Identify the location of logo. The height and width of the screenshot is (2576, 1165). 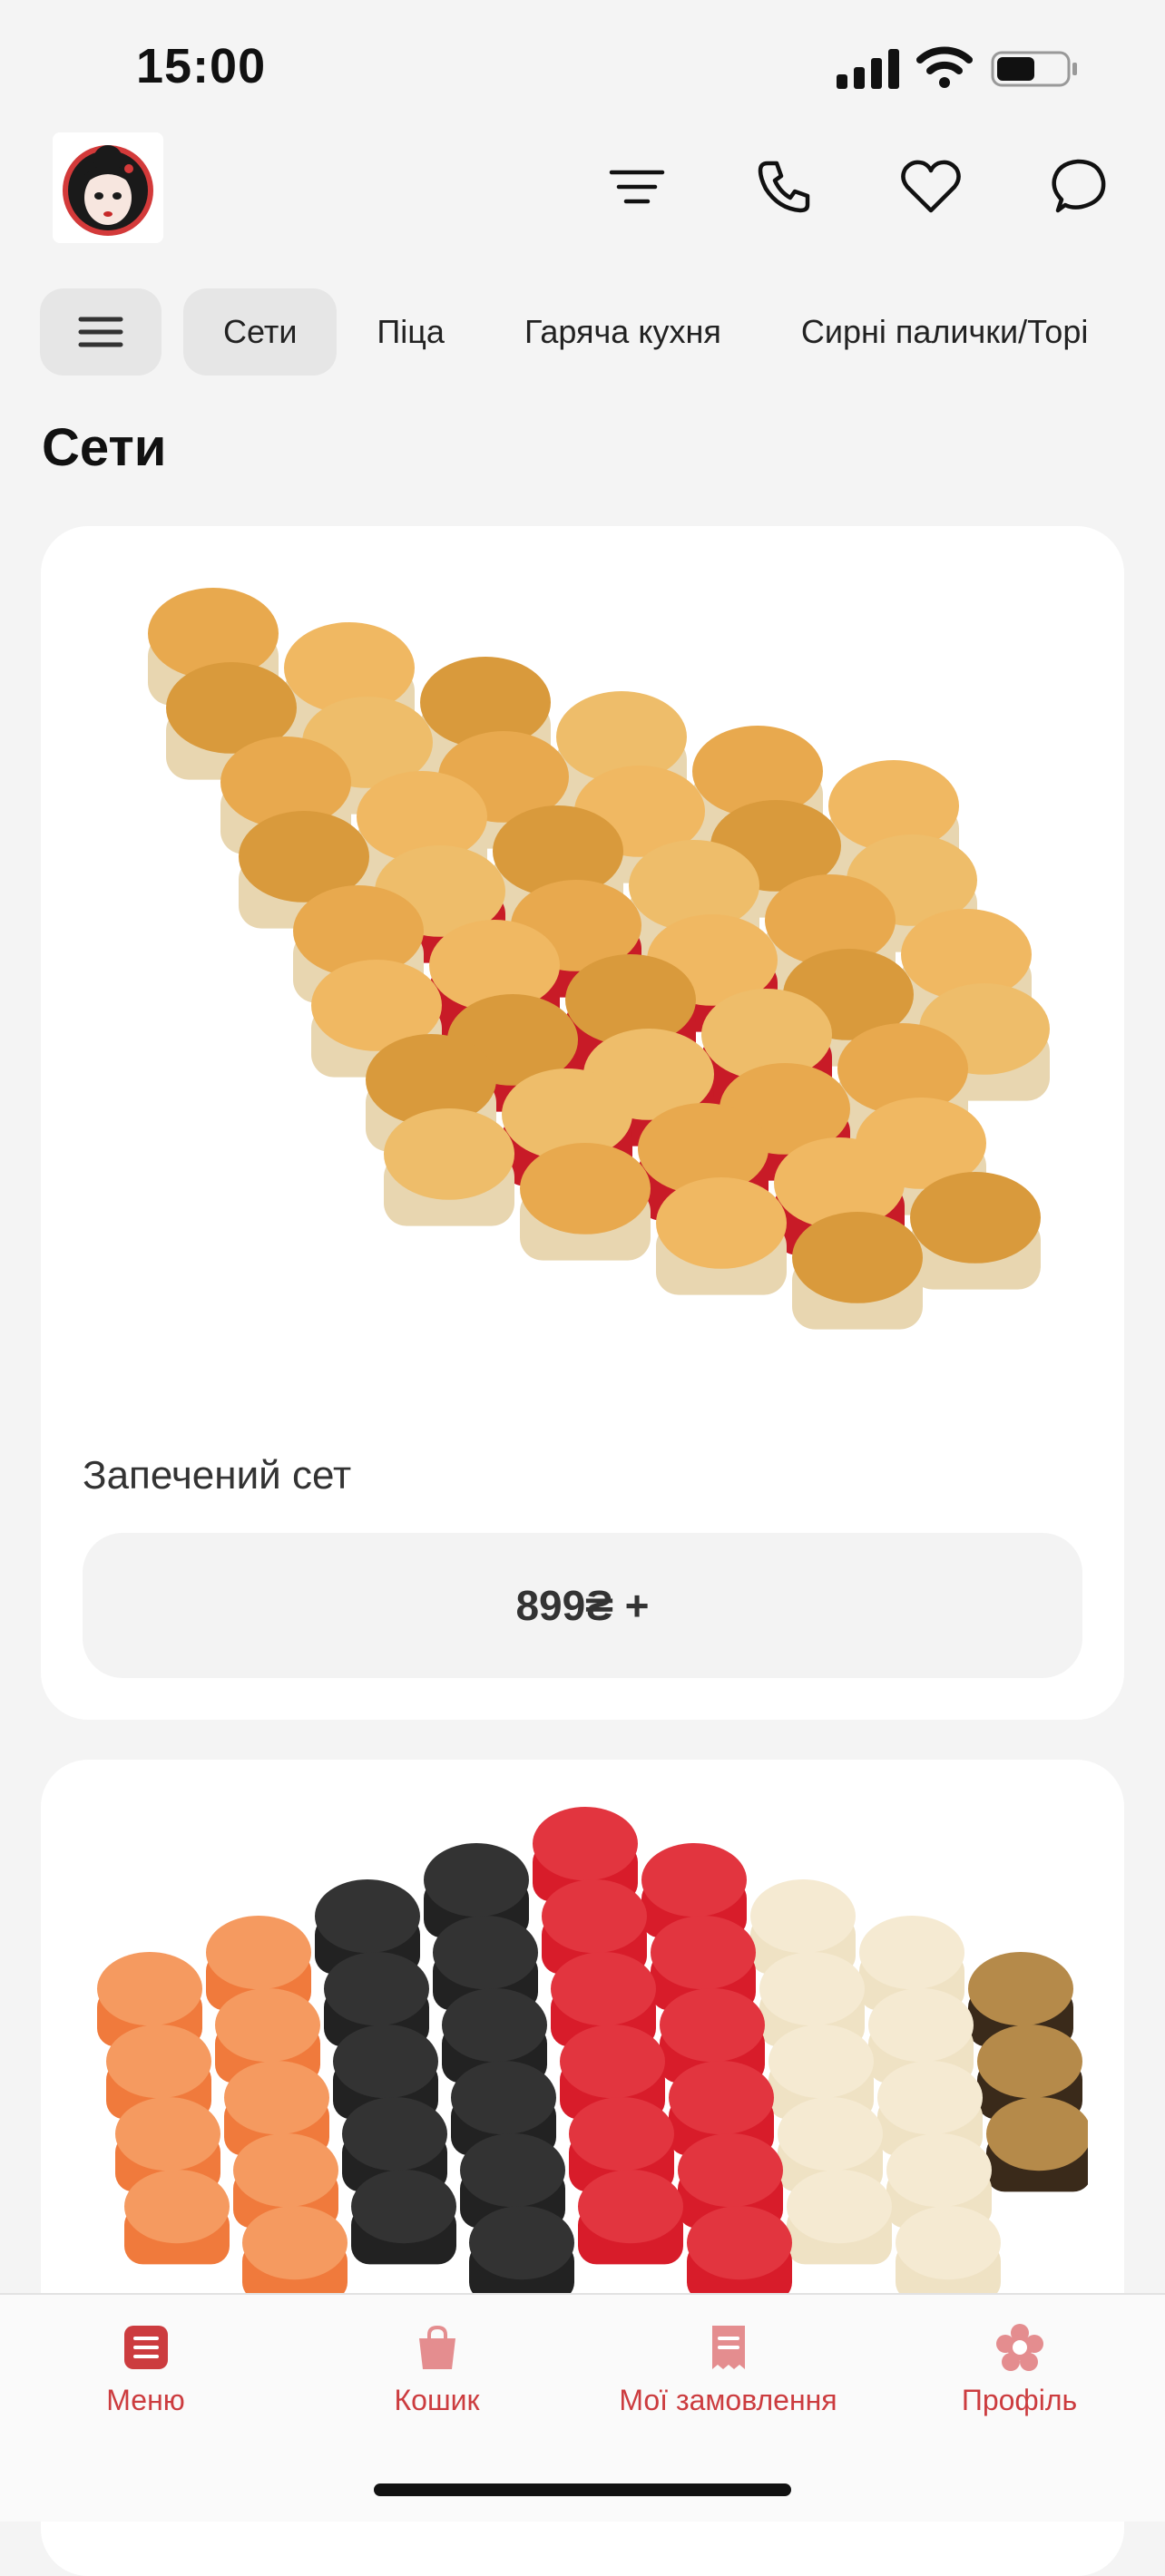
(108, 187).